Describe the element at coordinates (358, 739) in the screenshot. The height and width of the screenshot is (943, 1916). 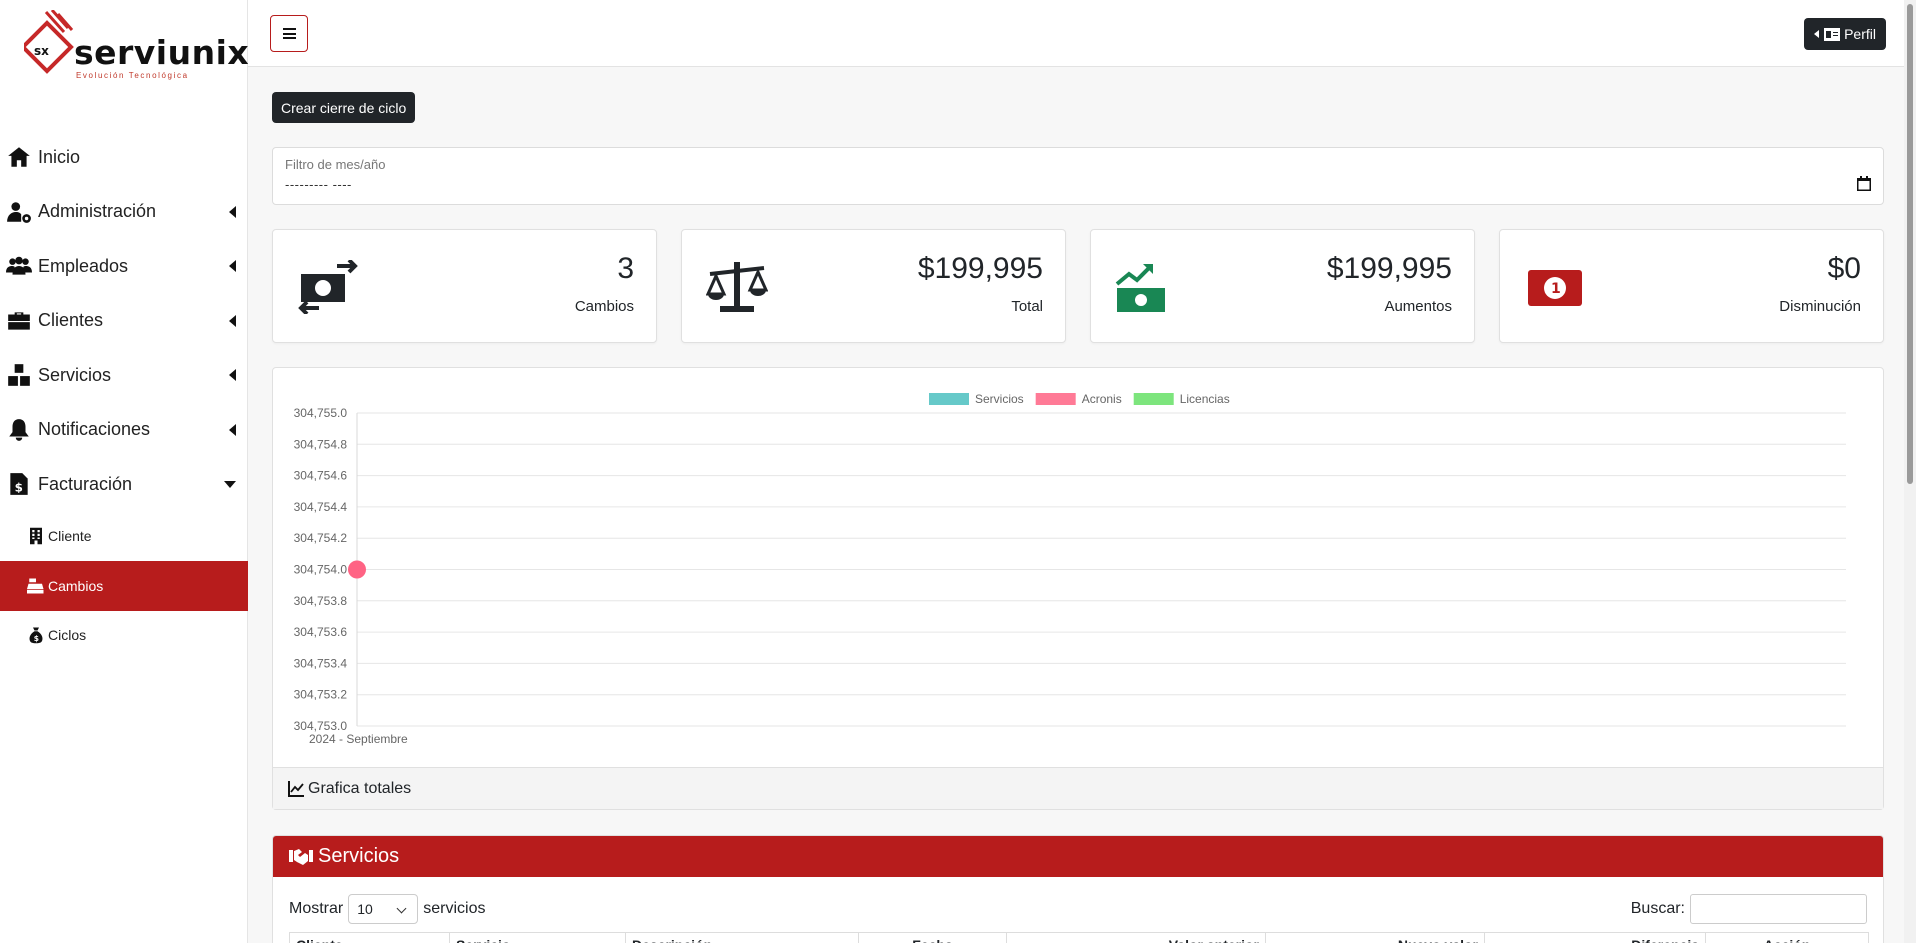
I see `x-tick-label: 2024 - Septiembre` at that location.